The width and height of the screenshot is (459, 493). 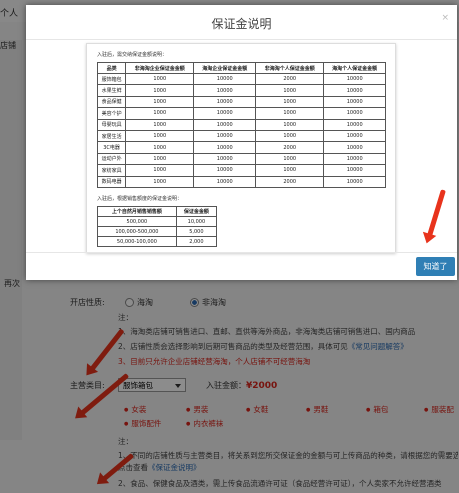 What do you see at coordinates (132, 55) in the screenshot?
I see `doc-caption-1: 入驻后，需交纳保证金额说明：` at bounding box center [132, 55].